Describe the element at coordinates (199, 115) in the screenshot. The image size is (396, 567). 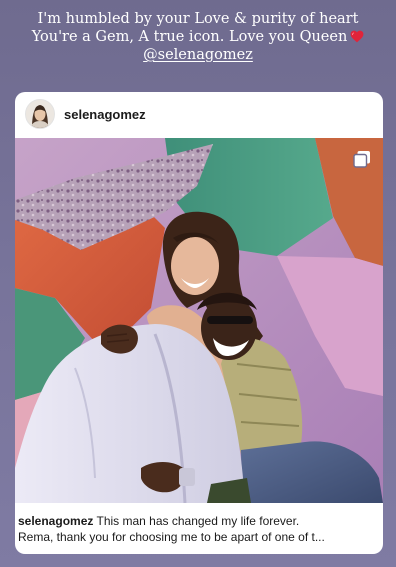
I see `post-header: selenagomez` at that location.